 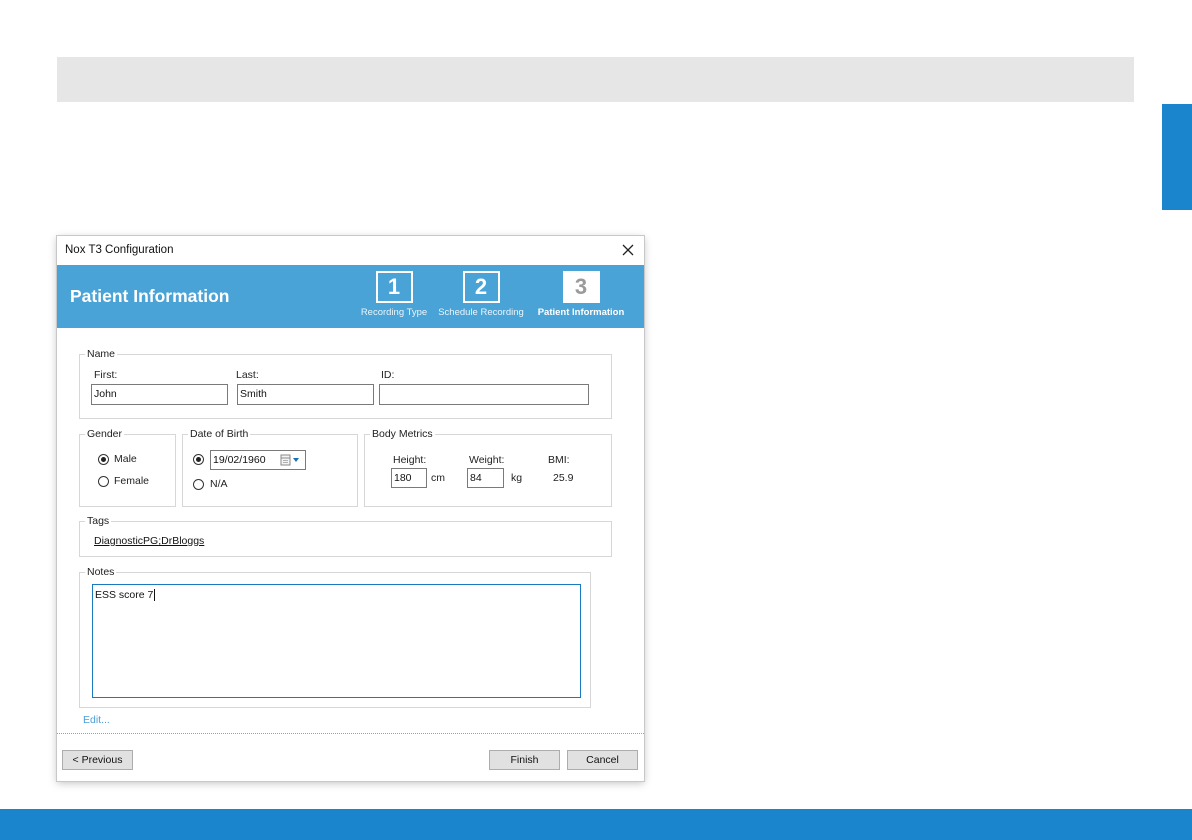 What do you see at coordinates (438, 478) in the screenshot?
I see `height-unit: cm` at bounding box center [438, 478].